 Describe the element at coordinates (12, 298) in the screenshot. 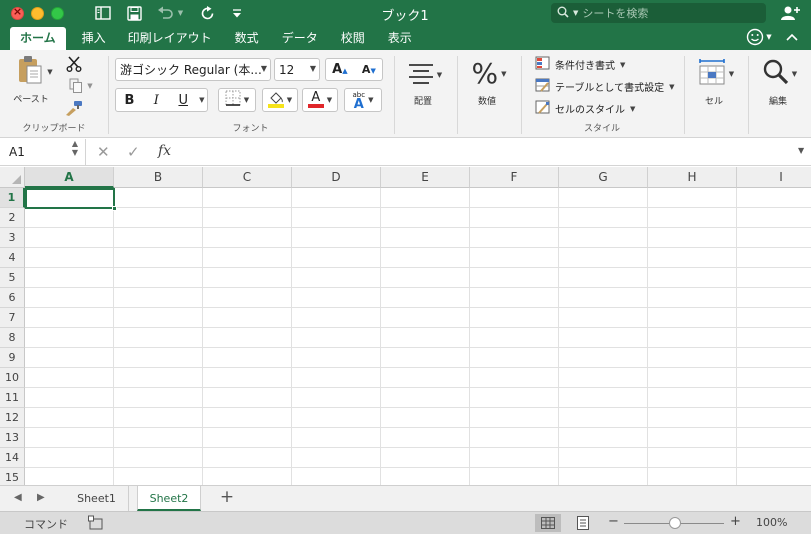

I see `row-header: 6` at that location.